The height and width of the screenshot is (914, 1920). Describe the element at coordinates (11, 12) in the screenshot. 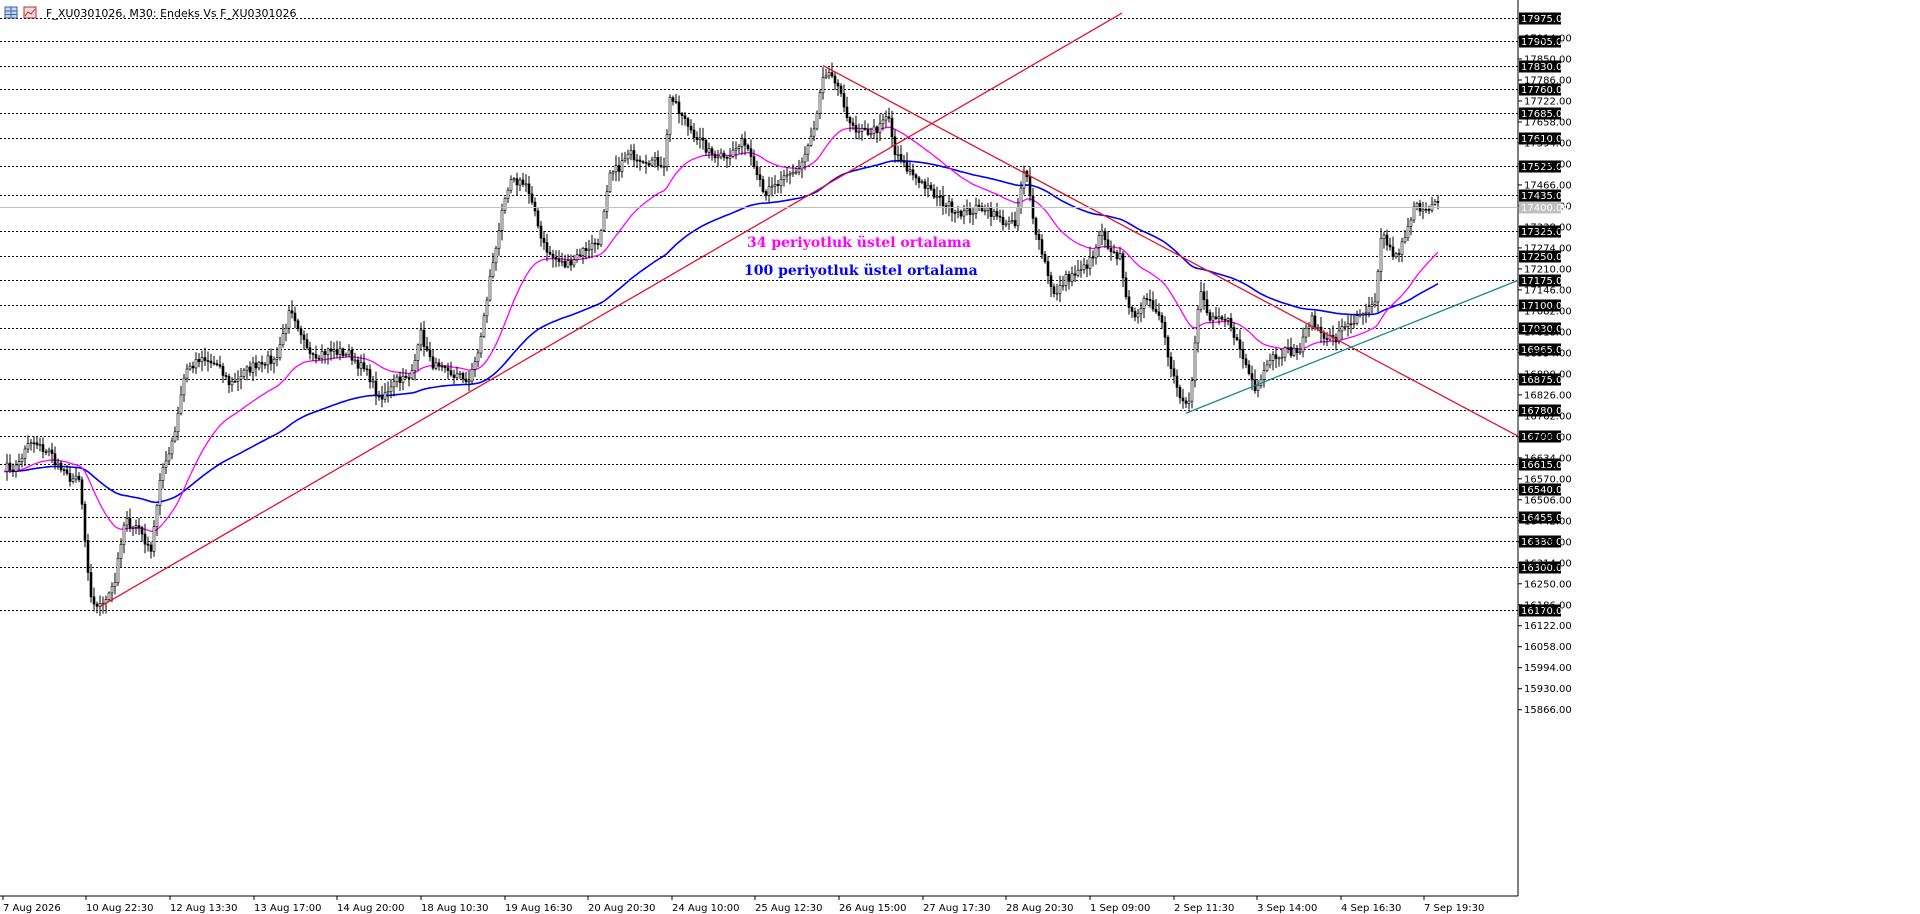

I see `chart-grid-icon` at that location.